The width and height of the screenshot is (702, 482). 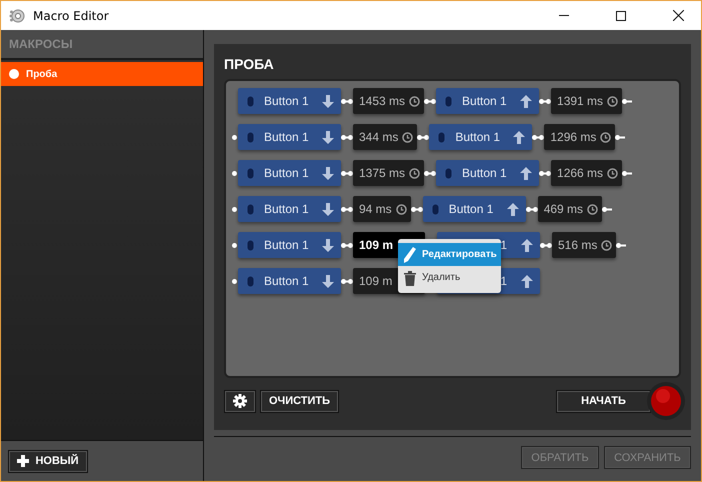 What do you see at coordinates (71, 15) in the screenshot?
I see `window-title: Macro Editor` at bounding box center [71, 15].